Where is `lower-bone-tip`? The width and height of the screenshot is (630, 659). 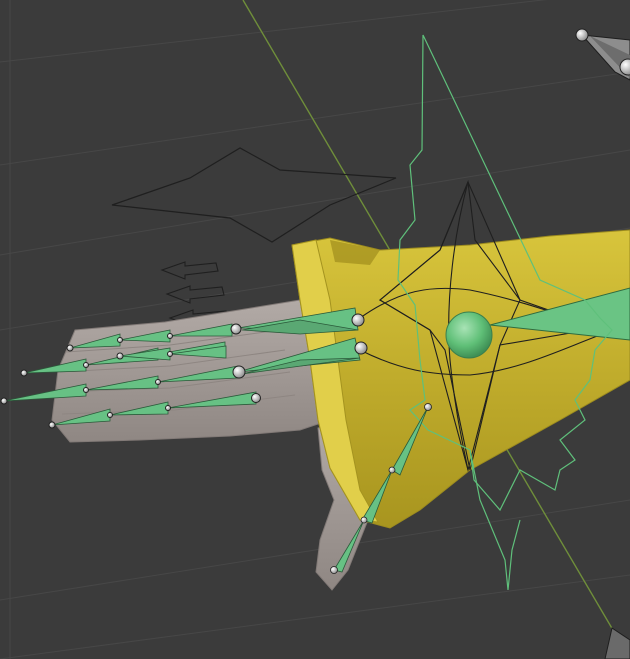
lower-bone-tip is located at coordinates (617, 643).